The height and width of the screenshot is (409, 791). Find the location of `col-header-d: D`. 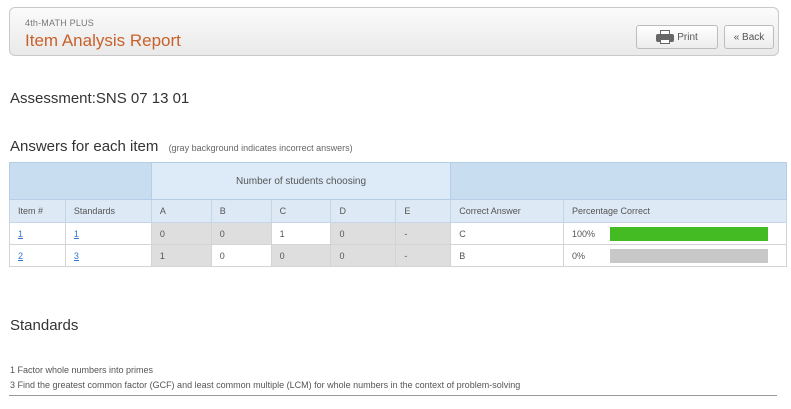

col-header-d: D is located at coordinates (363, 211).